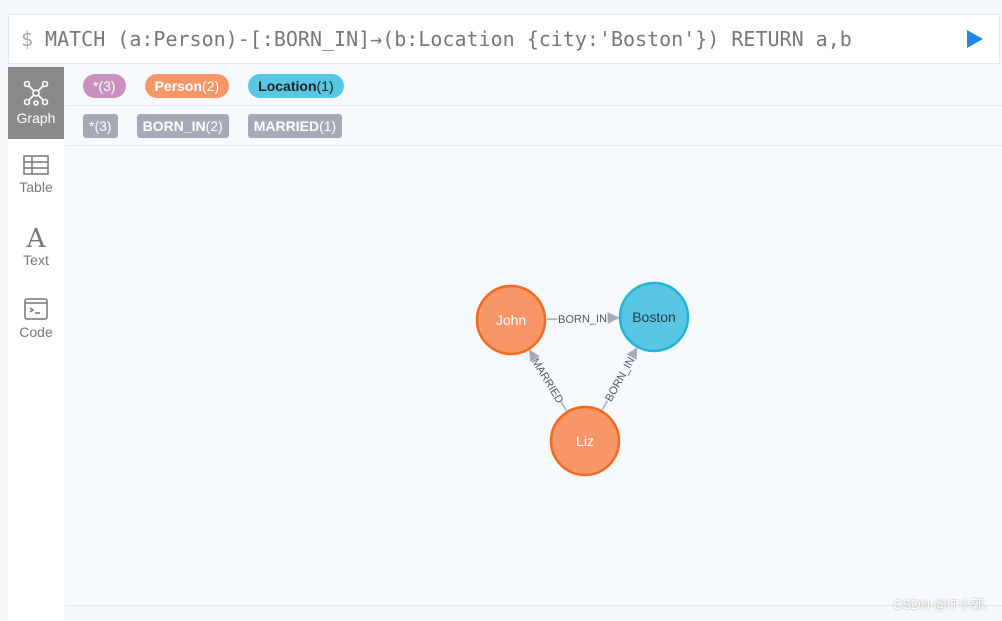  What do you see at coordinates (36, 93) in the screenshot?
I see `graph-icon` at bounding box center [36, 93].